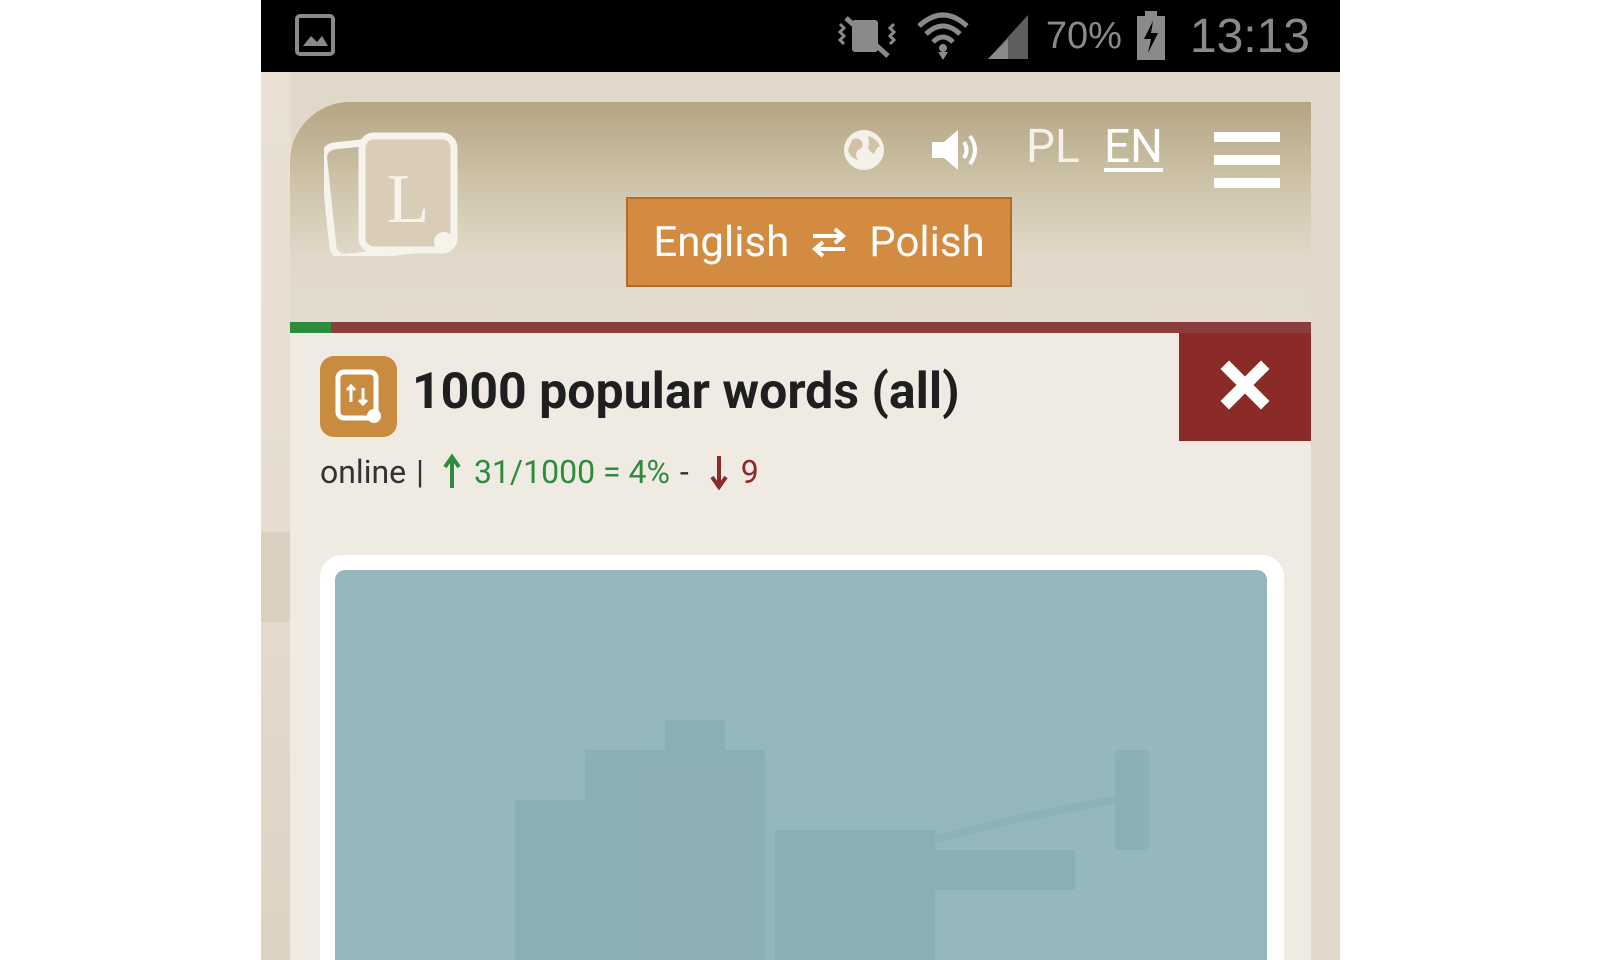 The width and height of the screenshot is (1600, 960). Describe the element at coordinates (284, 516) in the screenshot. I see `page-background-left` at that location.